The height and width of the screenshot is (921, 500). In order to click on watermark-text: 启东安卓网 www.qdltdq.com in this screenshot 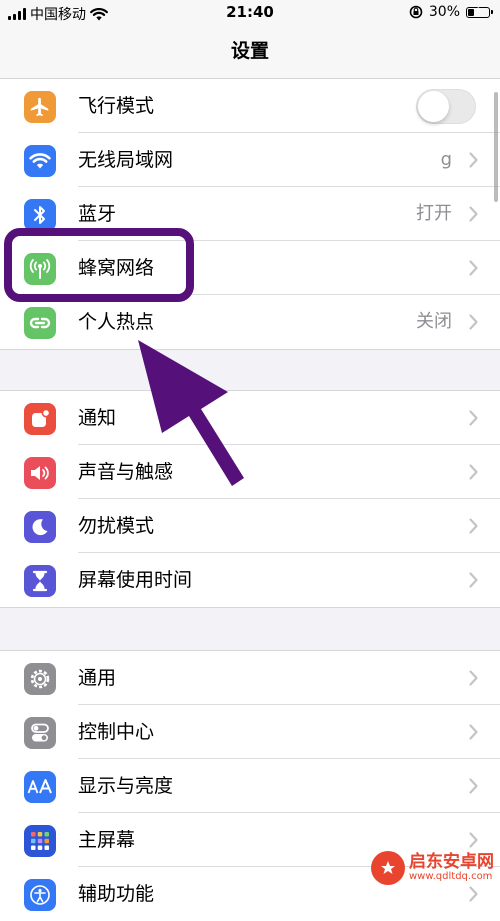, I will do `click(451, 868)`.